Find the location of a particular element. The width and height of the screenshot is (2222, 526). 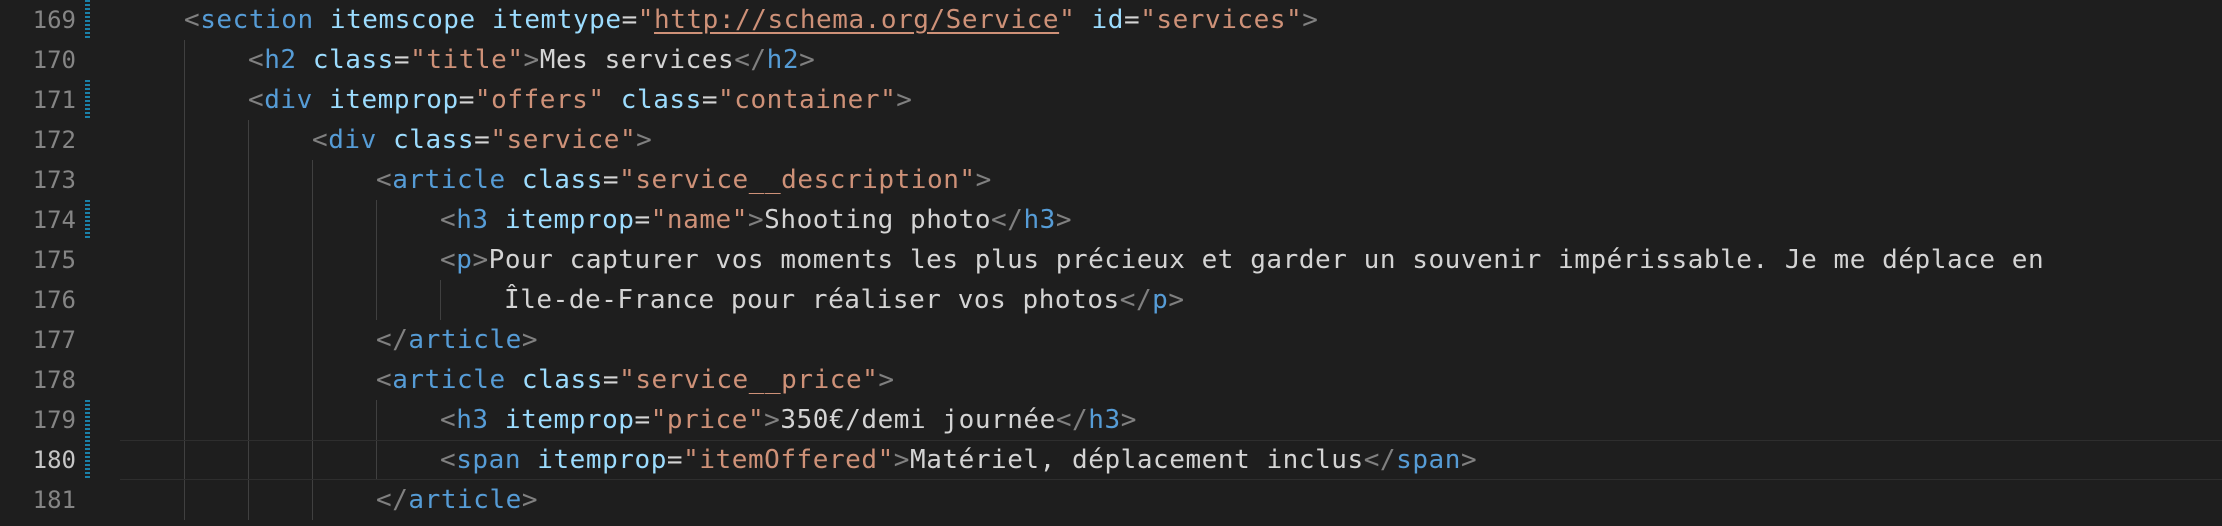

token-url-link: http://schema.org/Service is located at coordinates (856, 20).